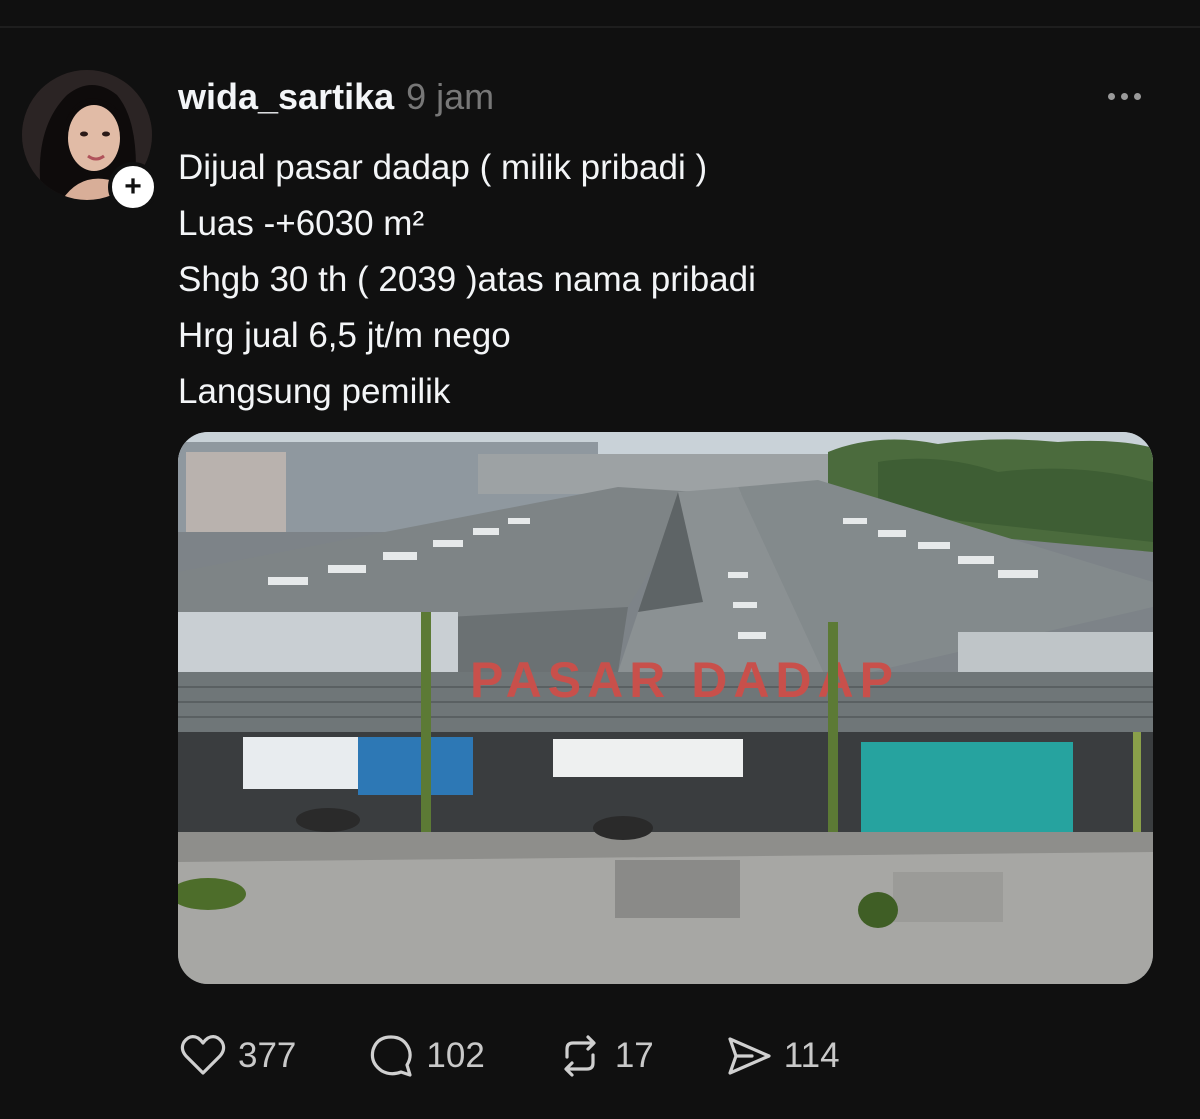 This screenshot has width=1200, height=1119. I want to click on heart-icon, so click(203, 1055).